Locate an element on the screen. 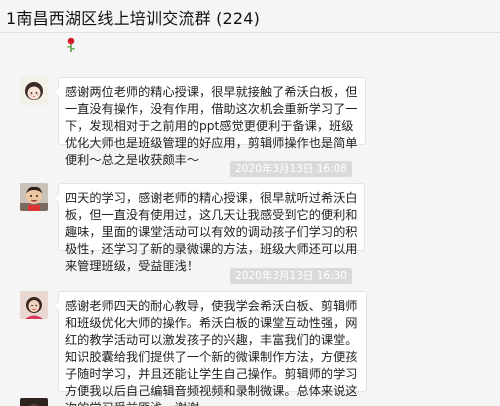 The height and width of the screenshot is (406, 500). child-avatar-icon is located at coordinates (34, 197).